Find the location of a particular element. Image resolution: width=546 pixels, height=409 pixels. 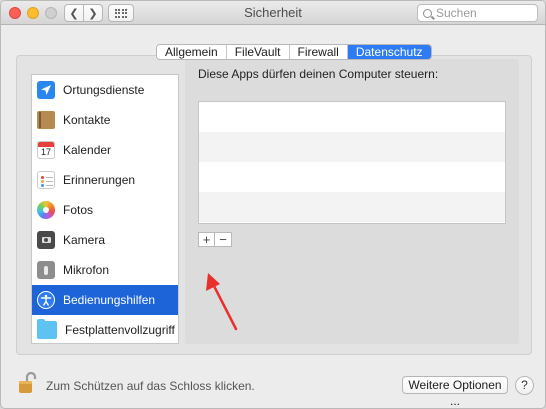

sidebar-item-mikrofon: Mikrofon is located at coordinates (105, 270).